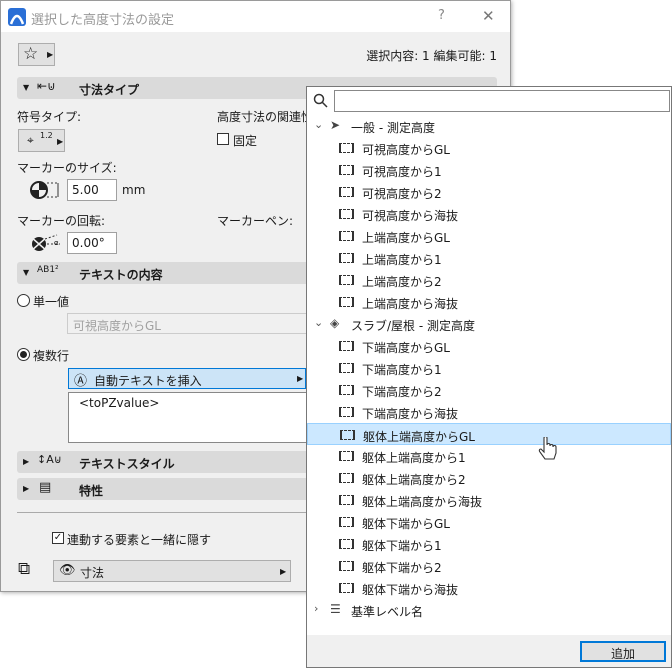  I want to click on tree-group-header: ⌄ ➤ 一般 - 測定高度, so click(489, 126).